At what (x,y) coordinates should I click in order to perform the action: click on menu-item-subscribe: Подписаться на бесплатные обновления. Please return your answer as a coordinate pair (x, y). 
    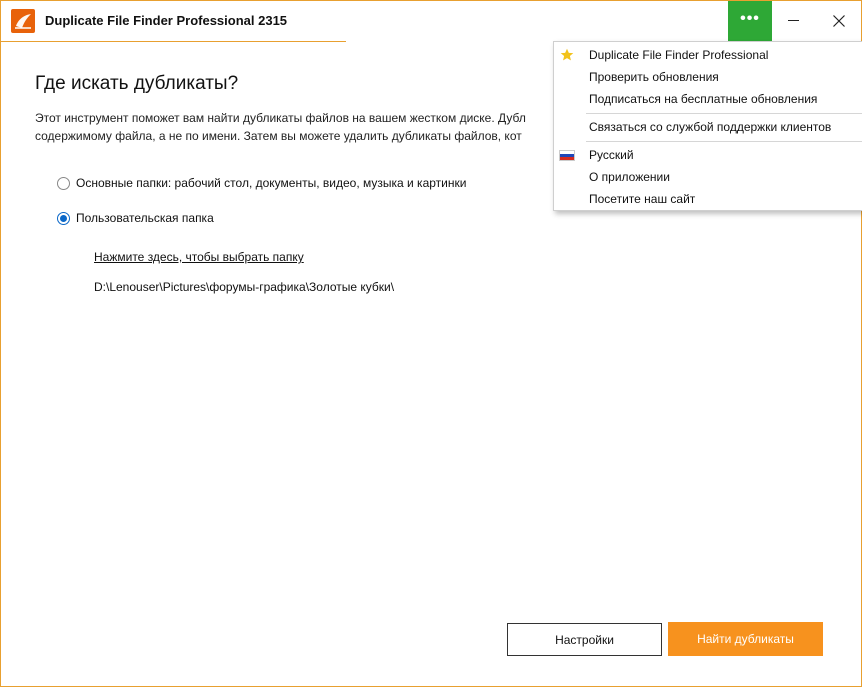
    Looking at the image, I should click on (708, 99).